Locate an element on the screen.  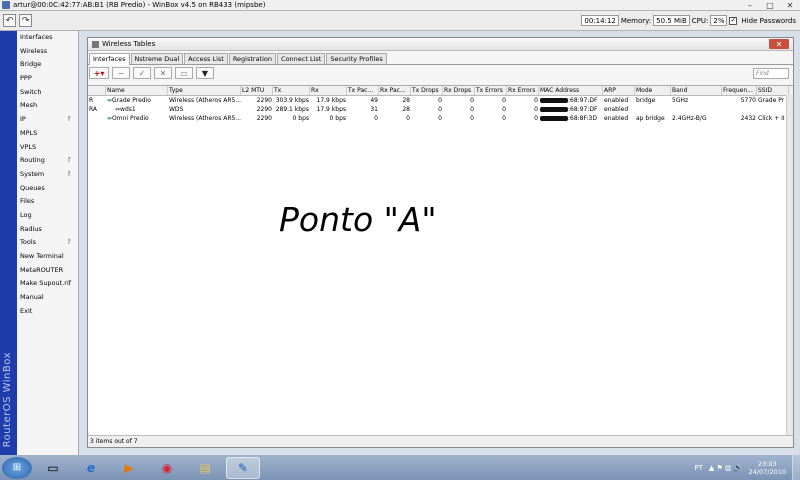
sidebar-item-exit: Exit is located at coordinates (47, 312).